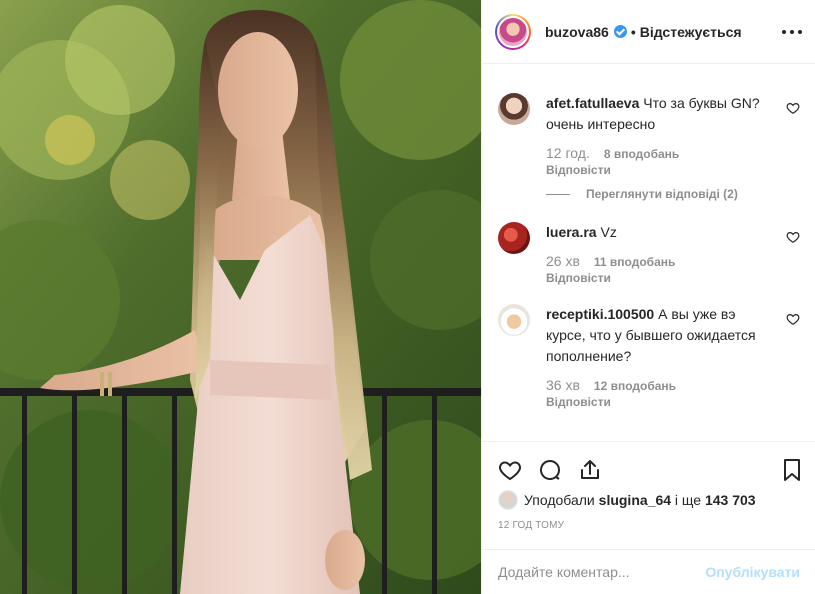 The width and height of the screenshot is (815, 594). What do you see at coordinates (563, 261) in the screenshot?
I see `comment-time: 26 хв` at bounding box center [563, 261].